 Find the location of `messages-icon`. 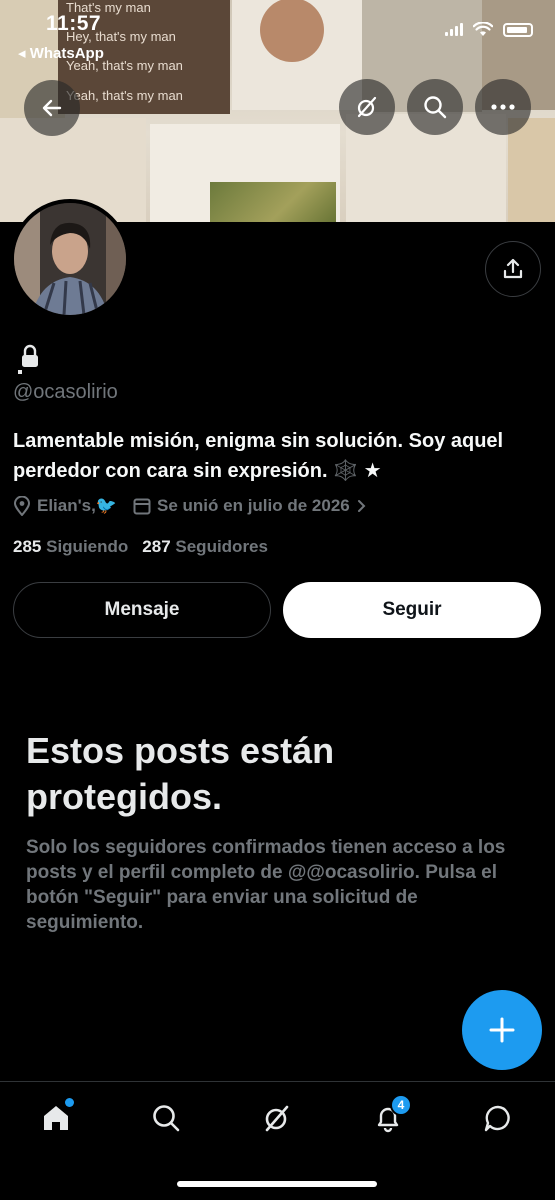

messages-icon is located at coordinates (497, 1118).